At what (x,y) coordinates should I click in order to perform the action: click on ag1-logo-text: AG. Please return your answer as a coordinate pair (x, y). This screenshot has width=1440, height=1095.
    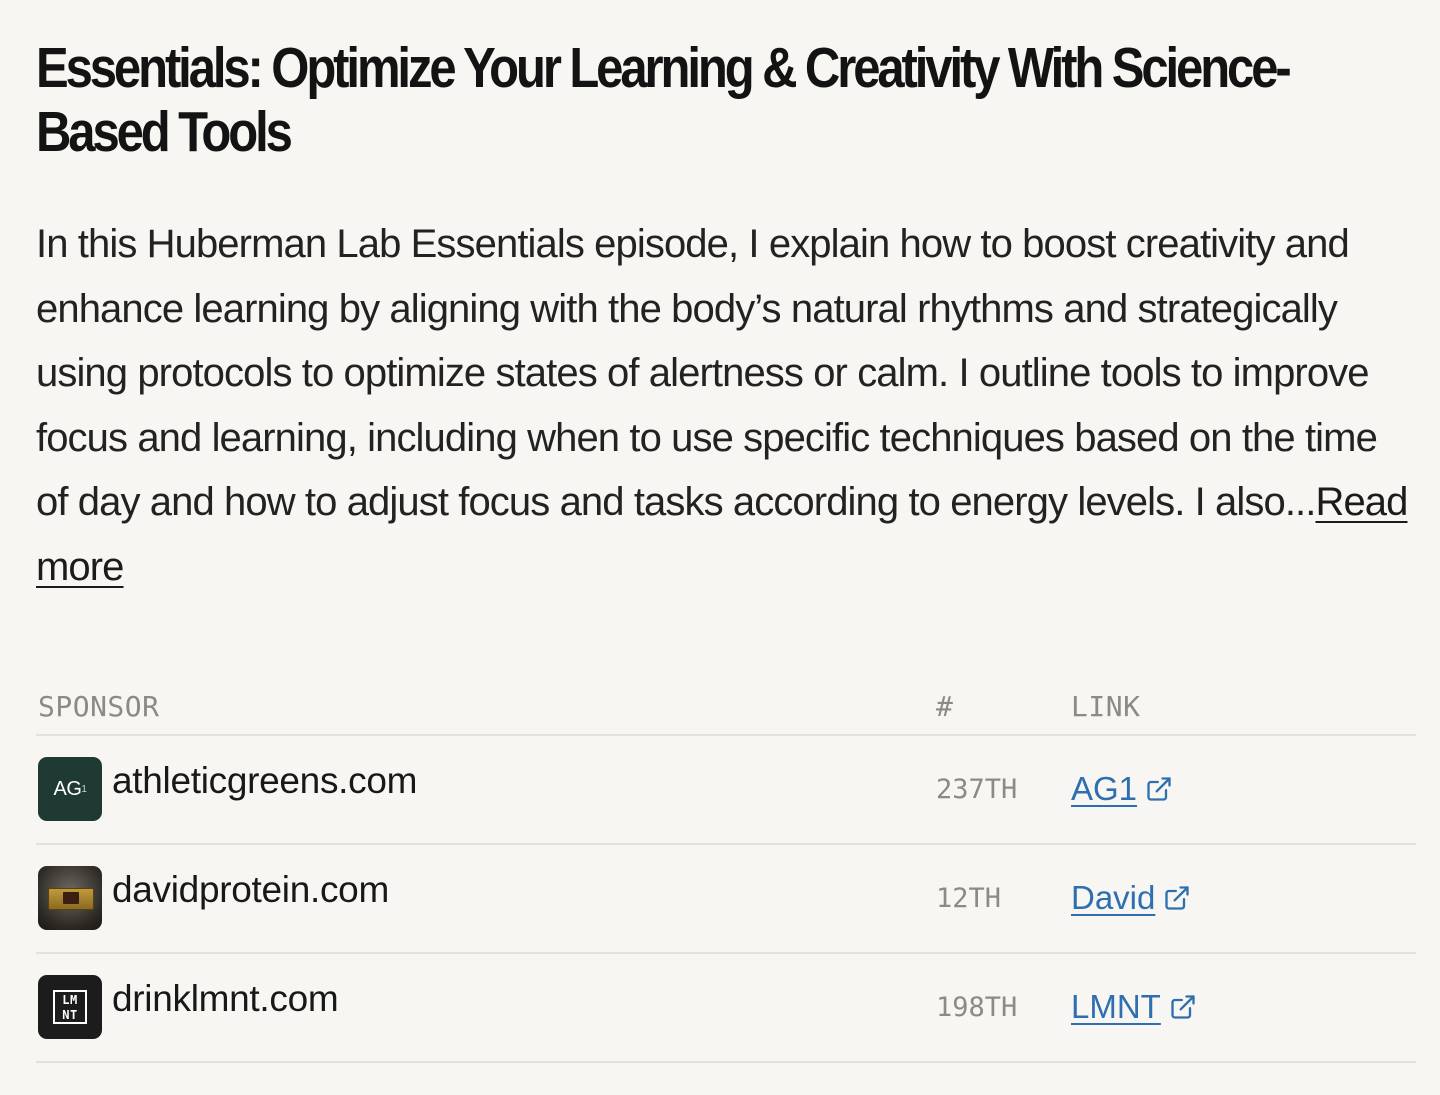
    Looking at the image, I should click on (67, 788).